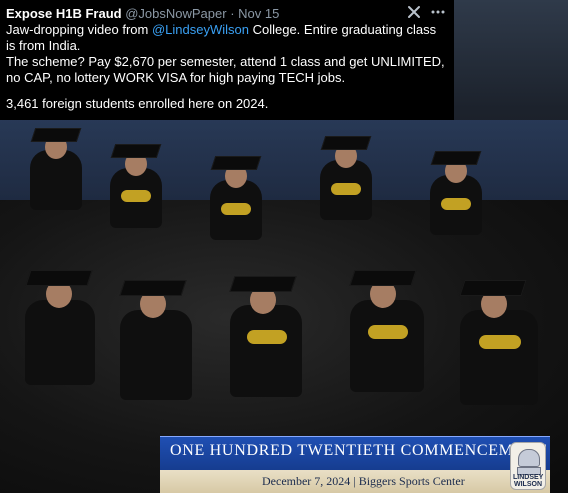 This screenshot has height=493, width=568. What do you see at coordinates (358, 450) in the screenshot?
I see `commencement-title: ONE HUNDRED TWENTIETH COMMENCEMENT` at bounding box center [358, 450].